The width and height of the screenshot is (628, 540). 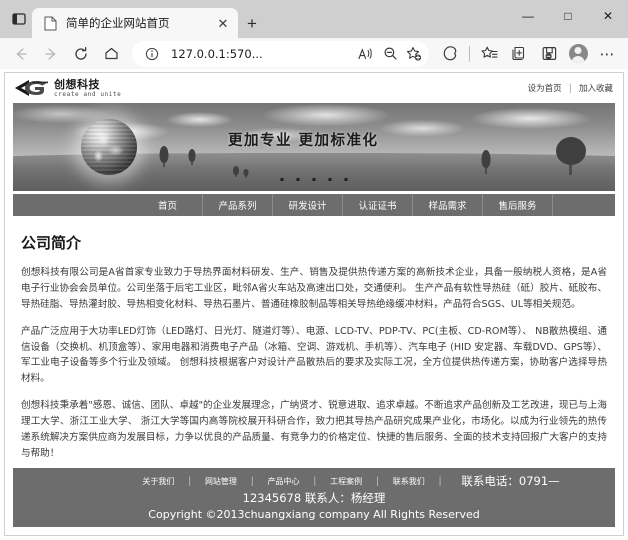 I want to click on browser-toolbar: 127.0.0.1:570... ⋯, so click(x=314, y=54).